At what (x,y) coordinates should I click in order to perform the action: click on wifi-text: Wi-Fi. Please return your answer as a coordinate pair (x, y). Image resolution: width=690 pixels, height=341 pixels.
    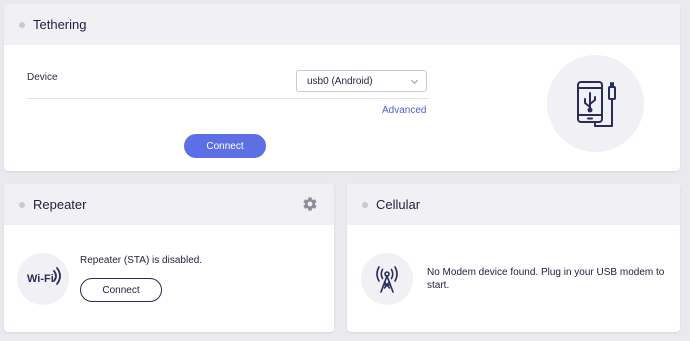
    Looking at the image, I should click on (40, 279).